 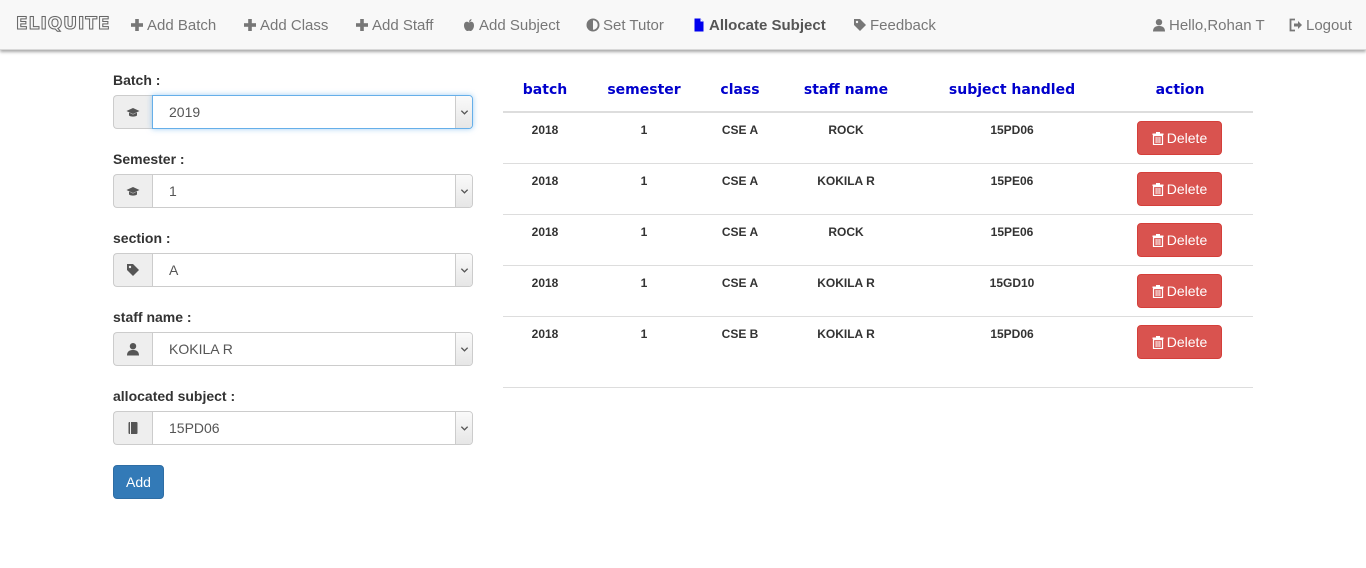 I want to click on logout-label: Logout, so click(x=1329, y=25).